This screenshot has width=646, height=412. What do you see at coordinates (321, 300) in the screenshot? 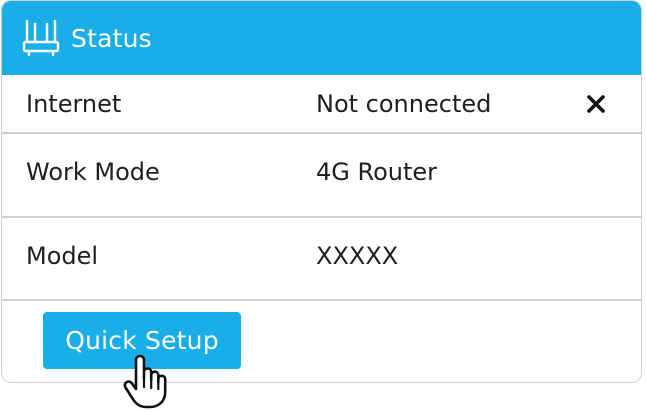
I see `row-divider` at bounding box center [321, 300].